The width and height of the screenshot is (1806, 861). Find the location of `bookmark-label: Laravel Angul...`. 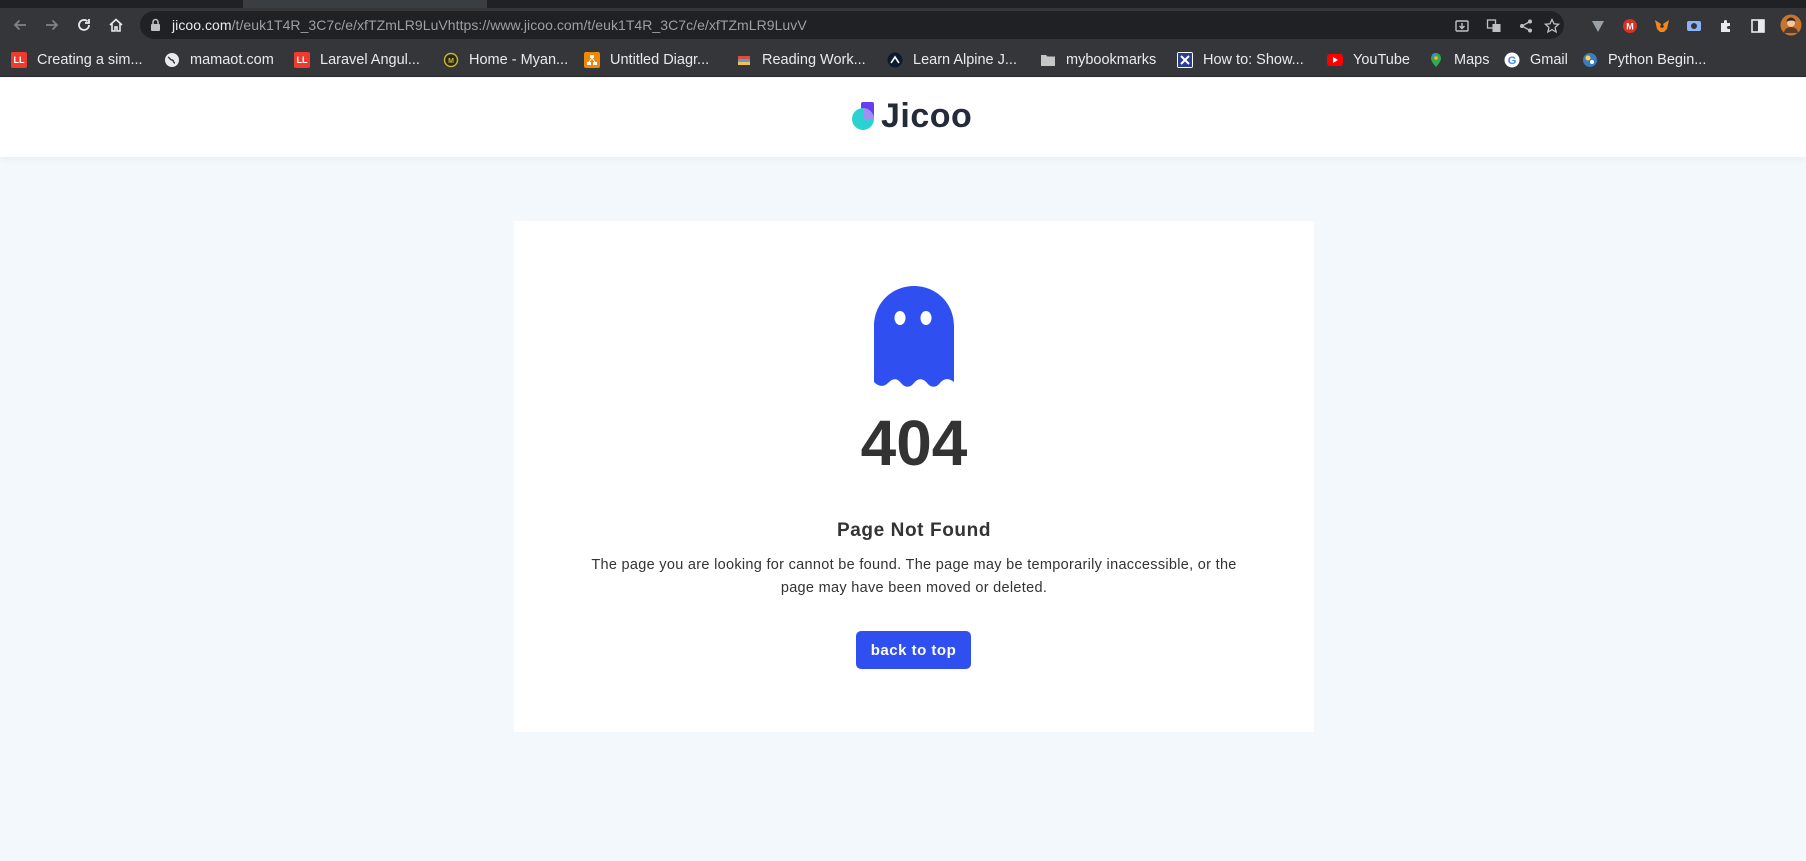

bookmark-label: Laravel Angul... is located at coordinates (370, 60).